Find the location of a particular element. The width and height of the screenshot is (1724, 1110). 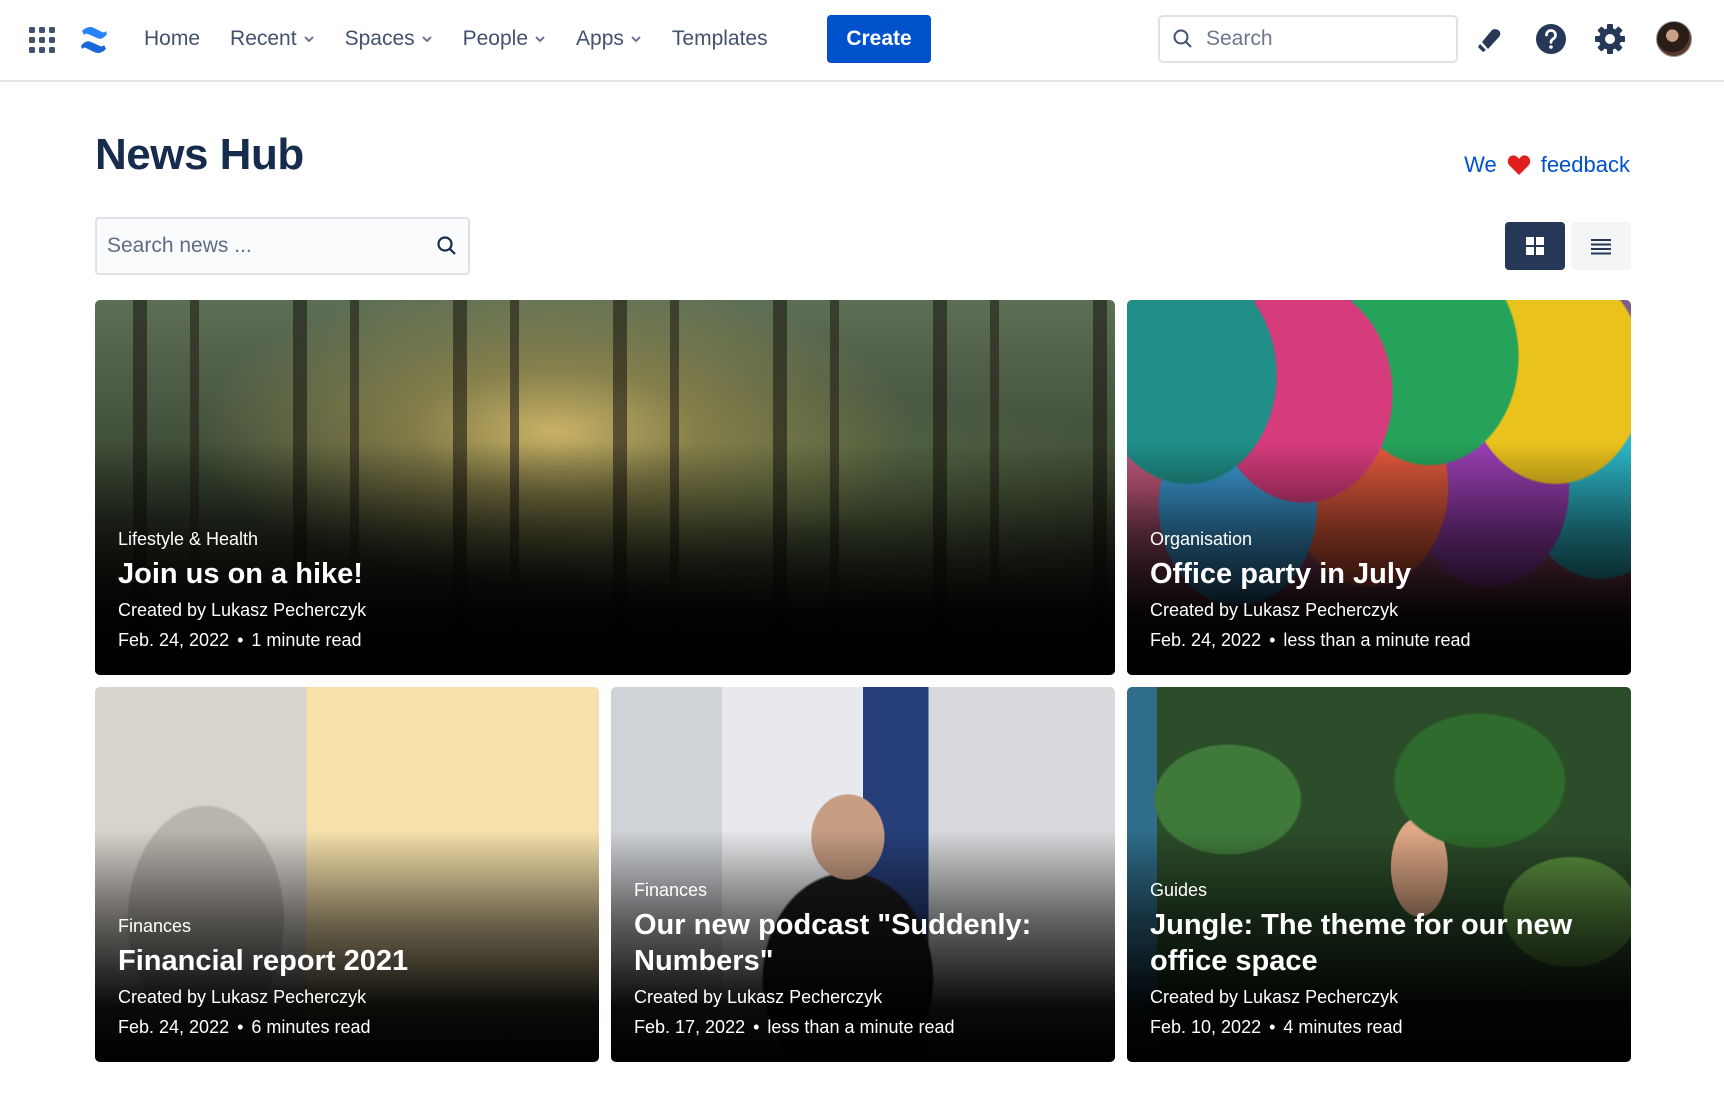

nav-recent: Recent is located at coordinates (272, 39).